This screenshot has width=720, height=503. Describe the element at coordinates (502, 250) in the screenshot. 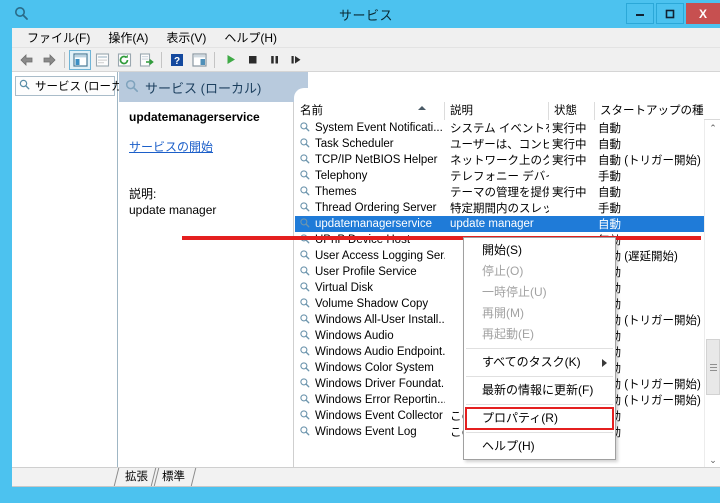

I see `context-menu-item-label: 開始(S)` at that location.